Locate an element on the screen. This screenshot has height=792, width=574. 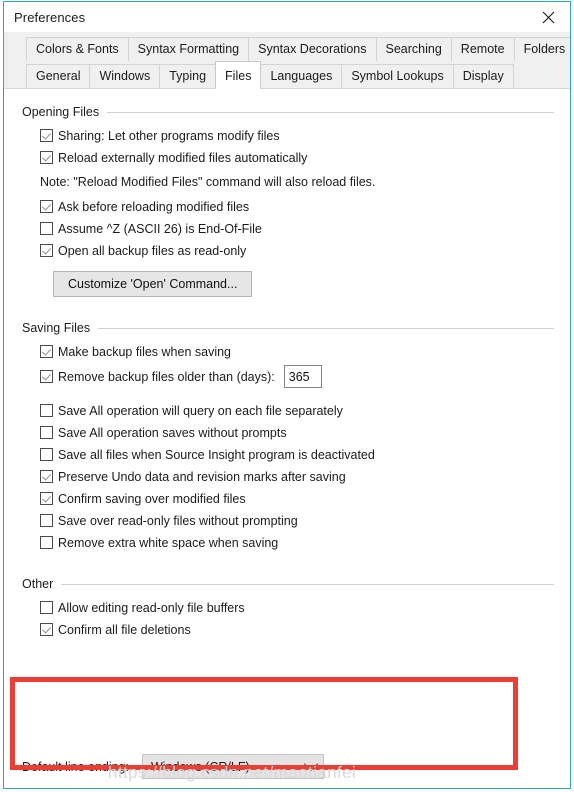
checkbox-confirm-saving-over-modified is located at coordinates (46, 498).